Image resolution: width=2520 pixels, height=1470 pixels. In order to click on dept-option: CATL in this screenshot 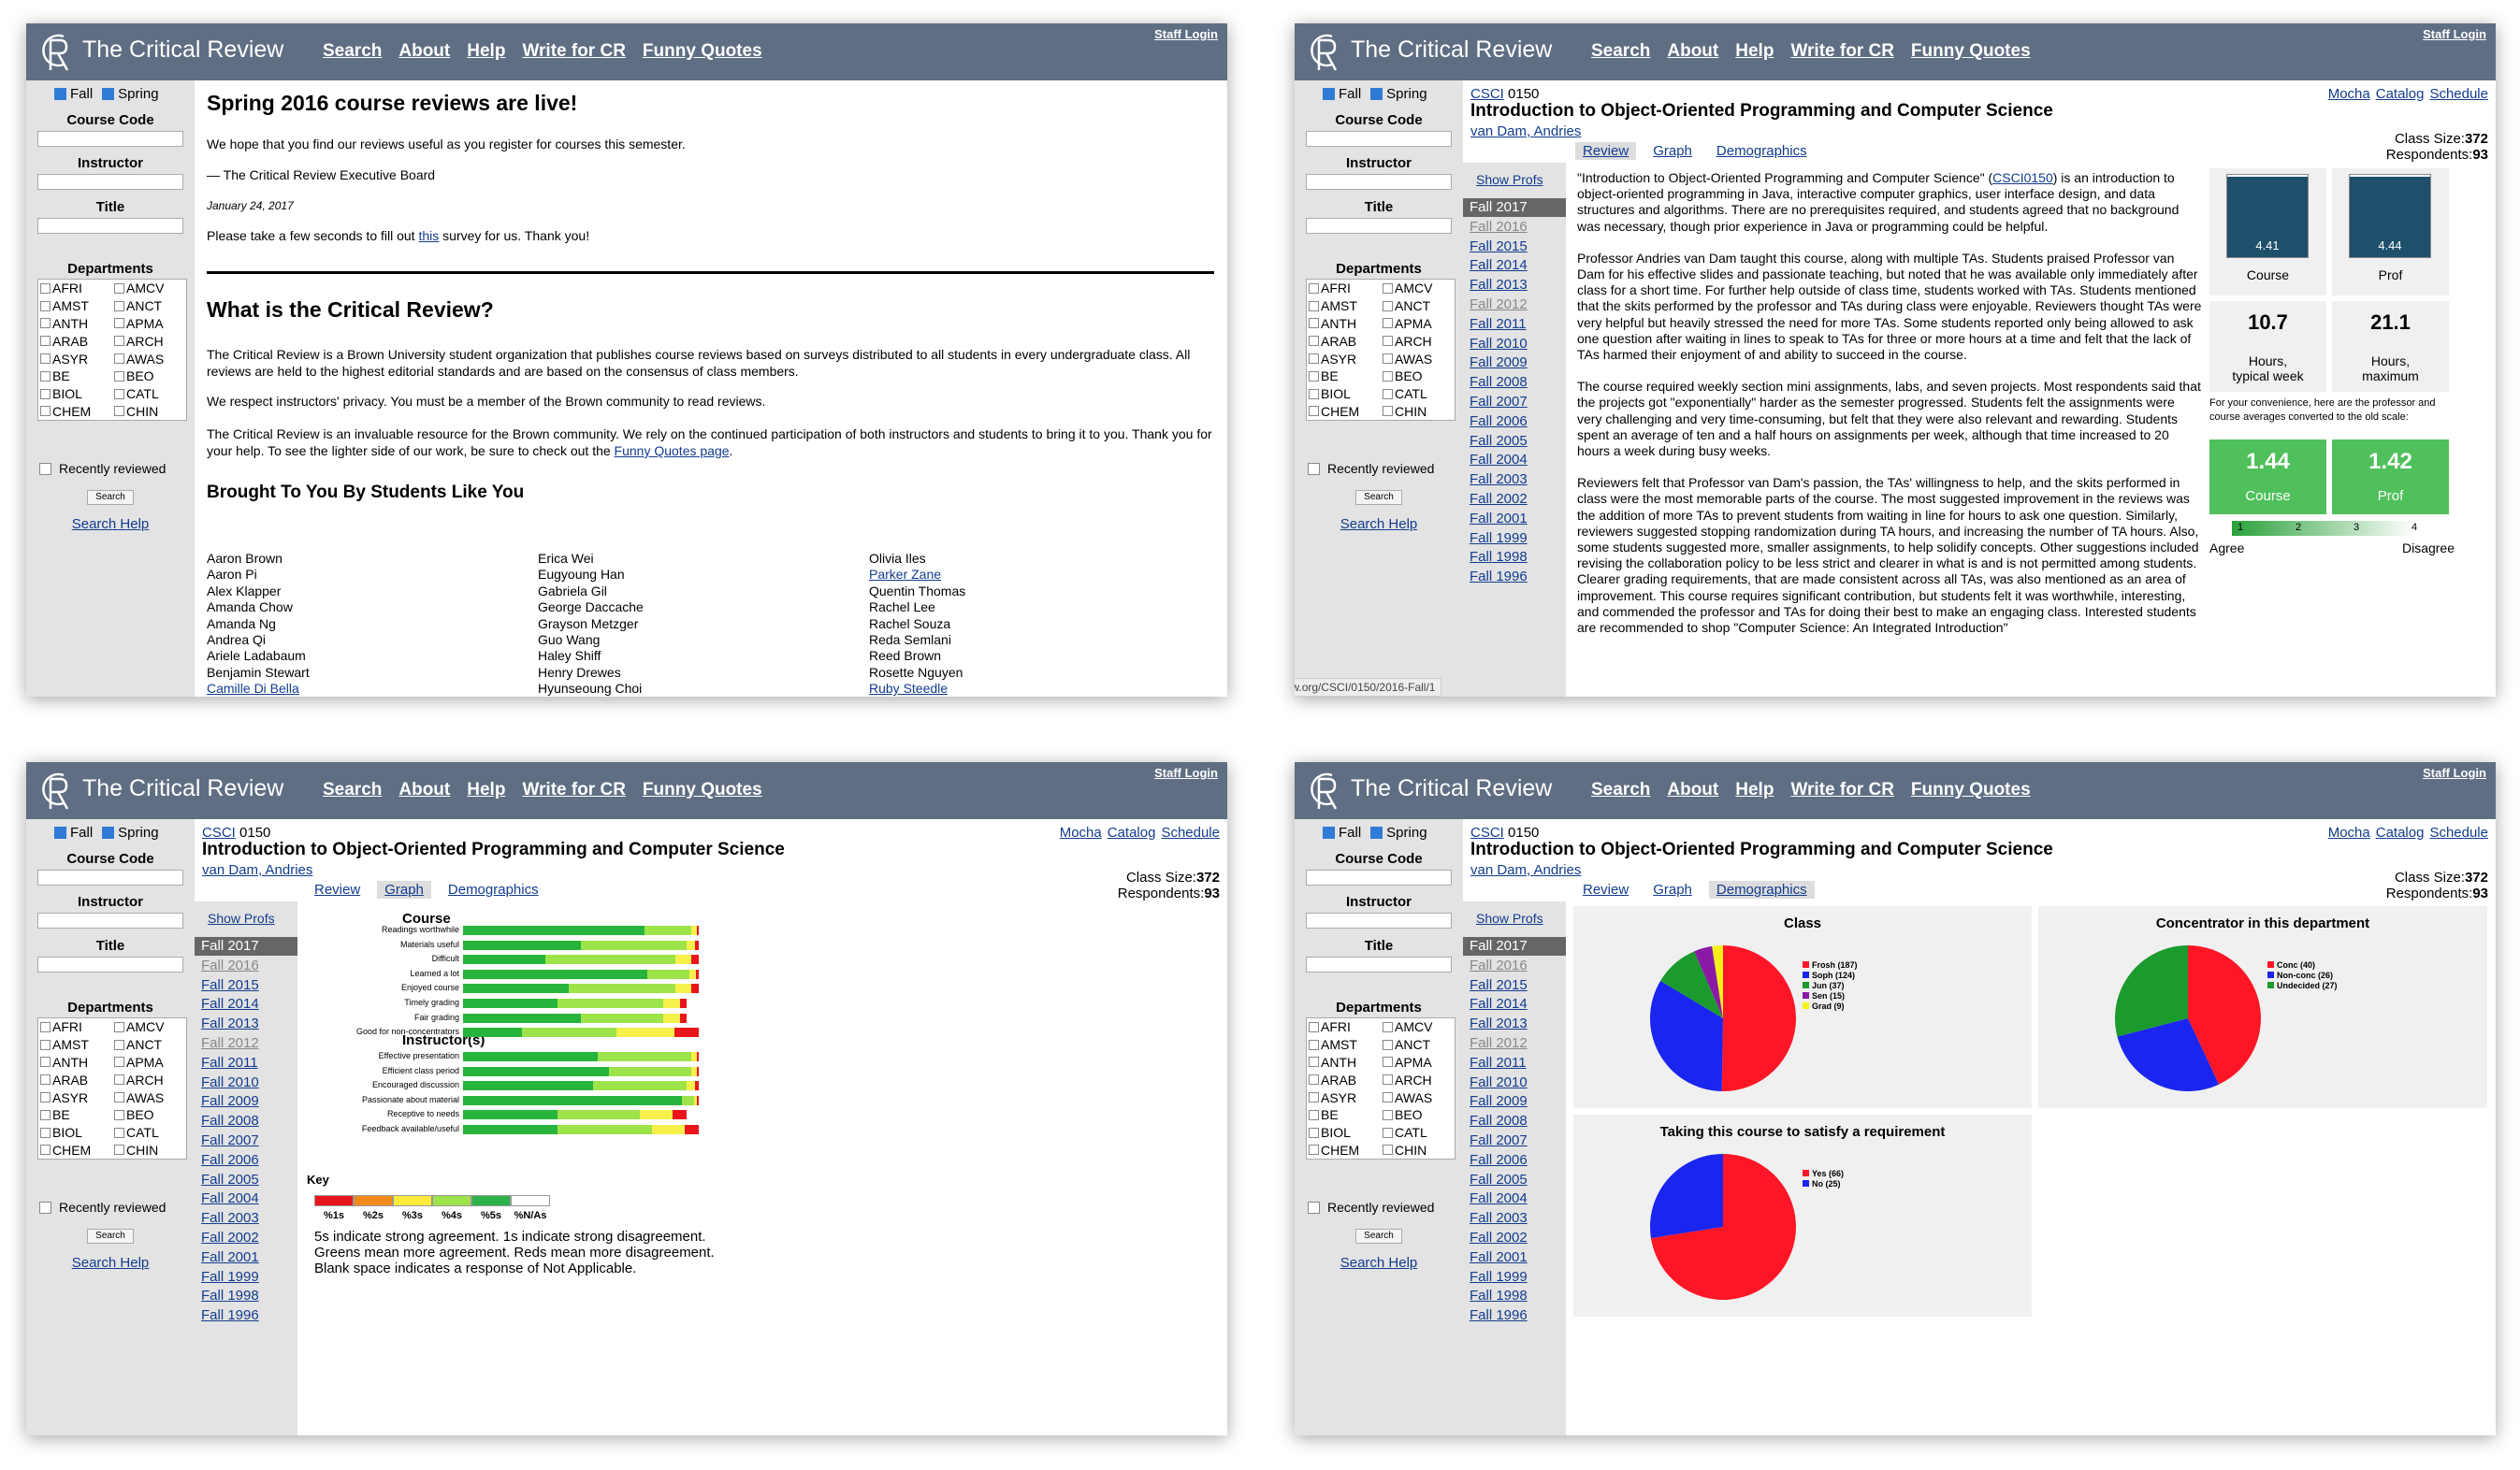, I will do `click(149, 1132)`.